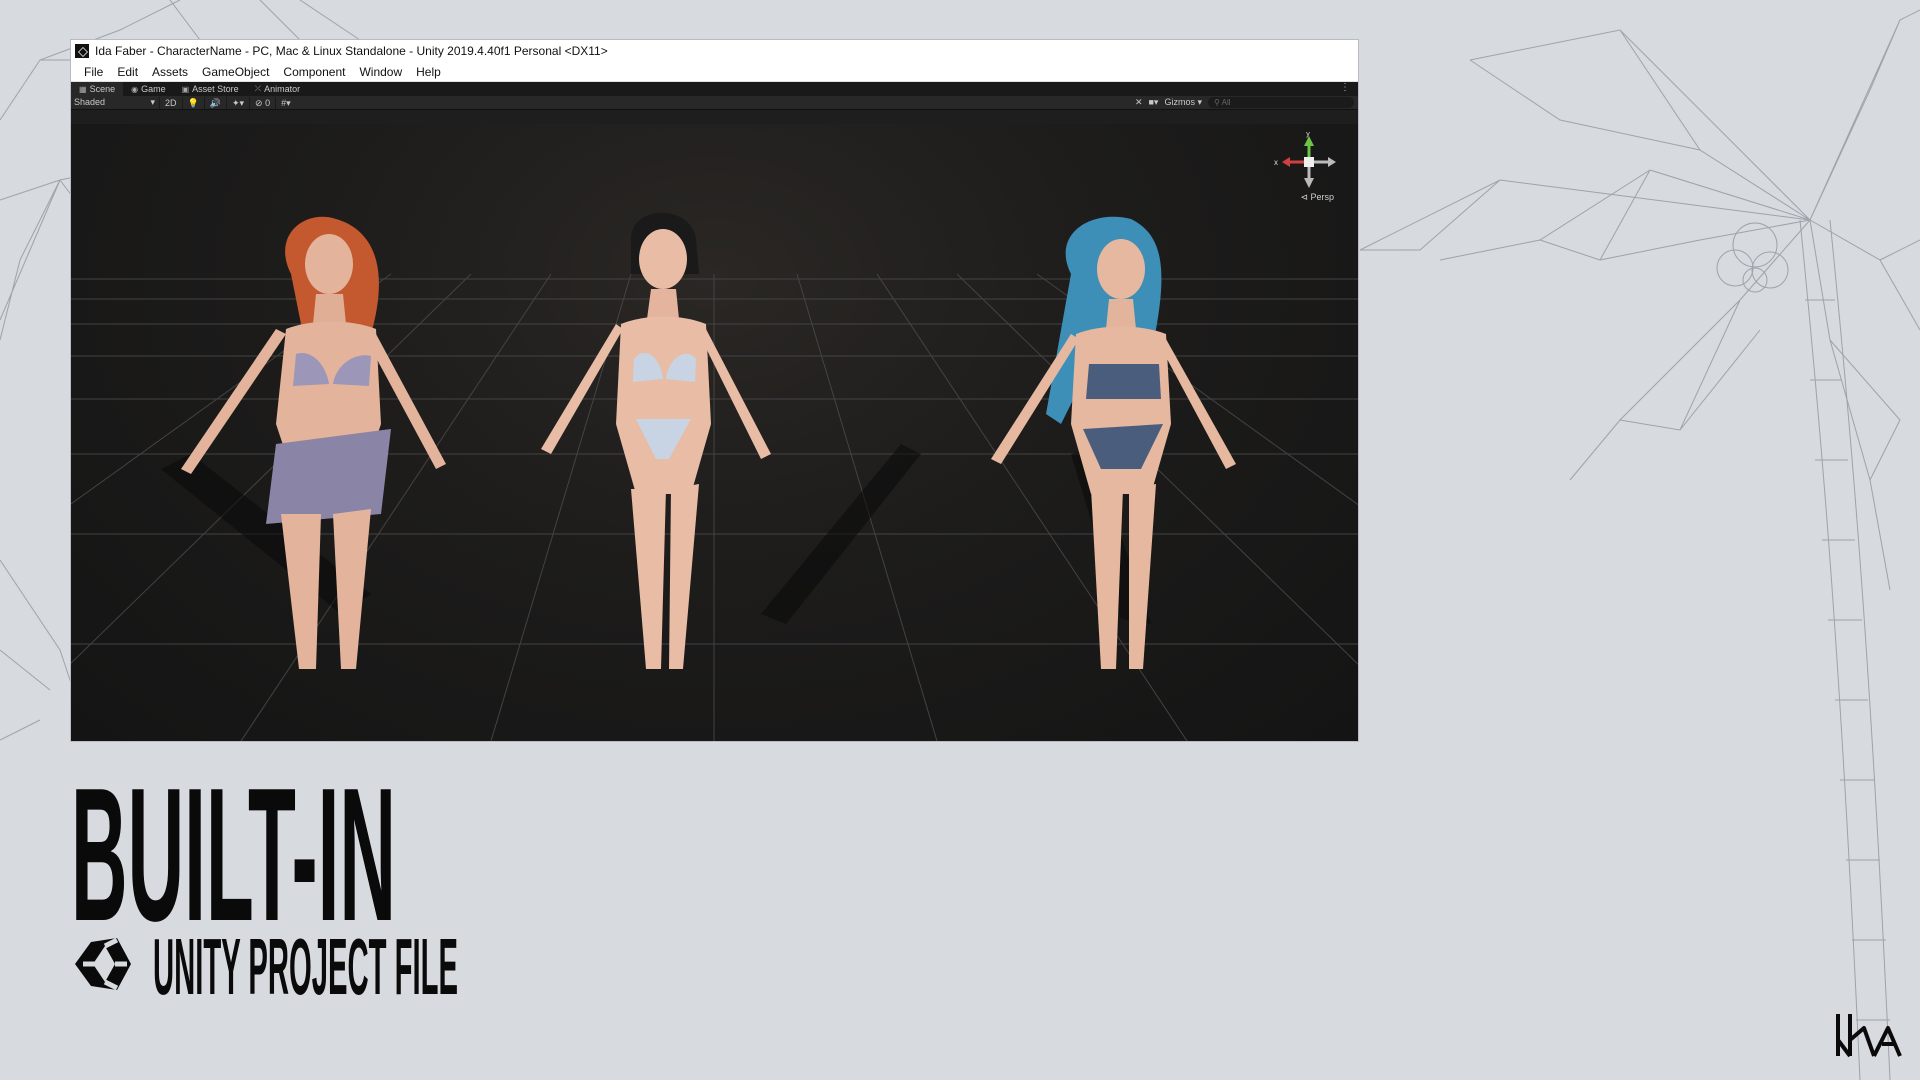 Image resolution: width=1920 pixels, height=1080 pixels. What do you see at coordinates (282, 89) in the screenshot?
I see `tab-label: Animator` at bounding box center [282, 89].